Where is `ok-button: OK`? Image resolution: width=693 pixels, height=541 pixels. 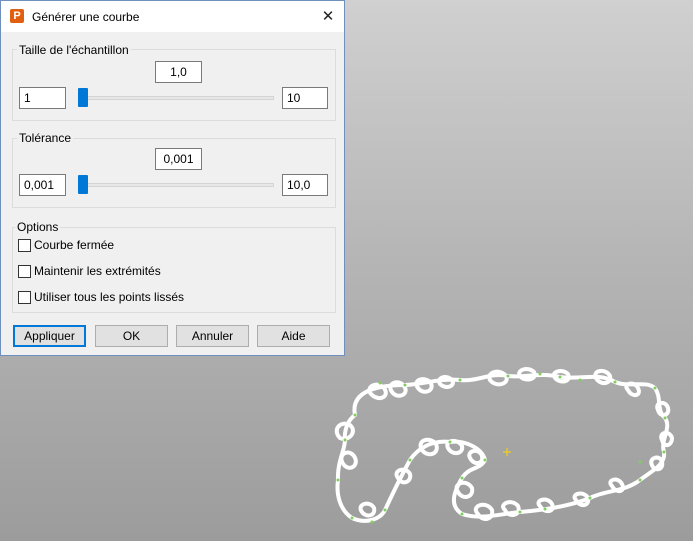 ok-button: OK is located at coordinates (131, 336).